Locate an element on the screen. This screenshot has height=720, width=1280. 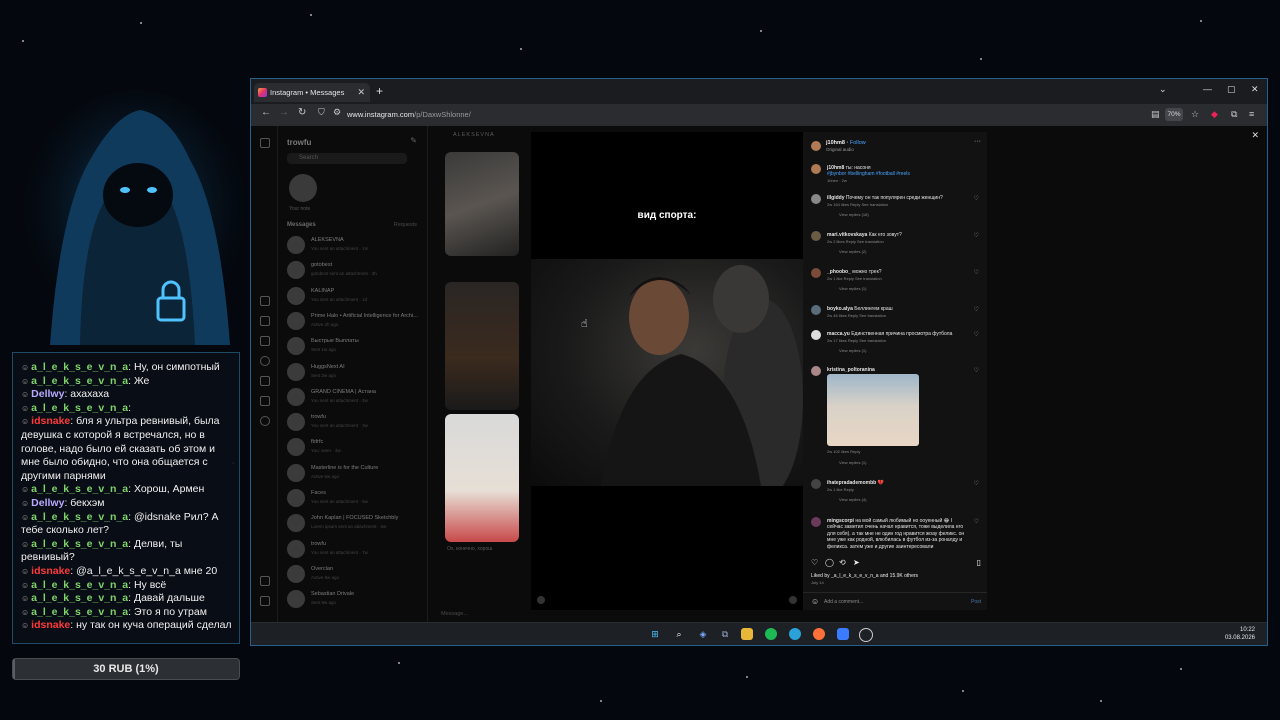
address-bar: www.instagram.com/p/DaxwShlonne/ is located at coordinates (409, 114).